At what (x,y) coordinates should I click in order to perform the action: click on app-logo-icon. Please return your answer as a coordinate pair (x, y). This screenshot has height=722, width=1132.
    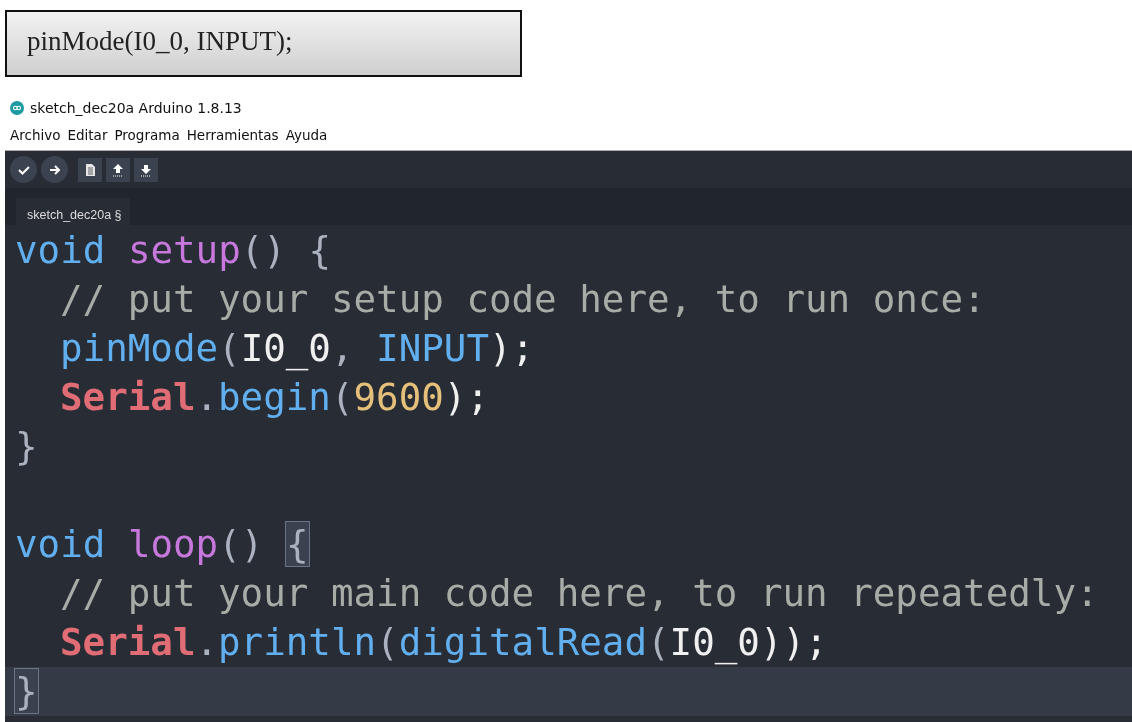
    Looking at the image, I should click on (17, 108).